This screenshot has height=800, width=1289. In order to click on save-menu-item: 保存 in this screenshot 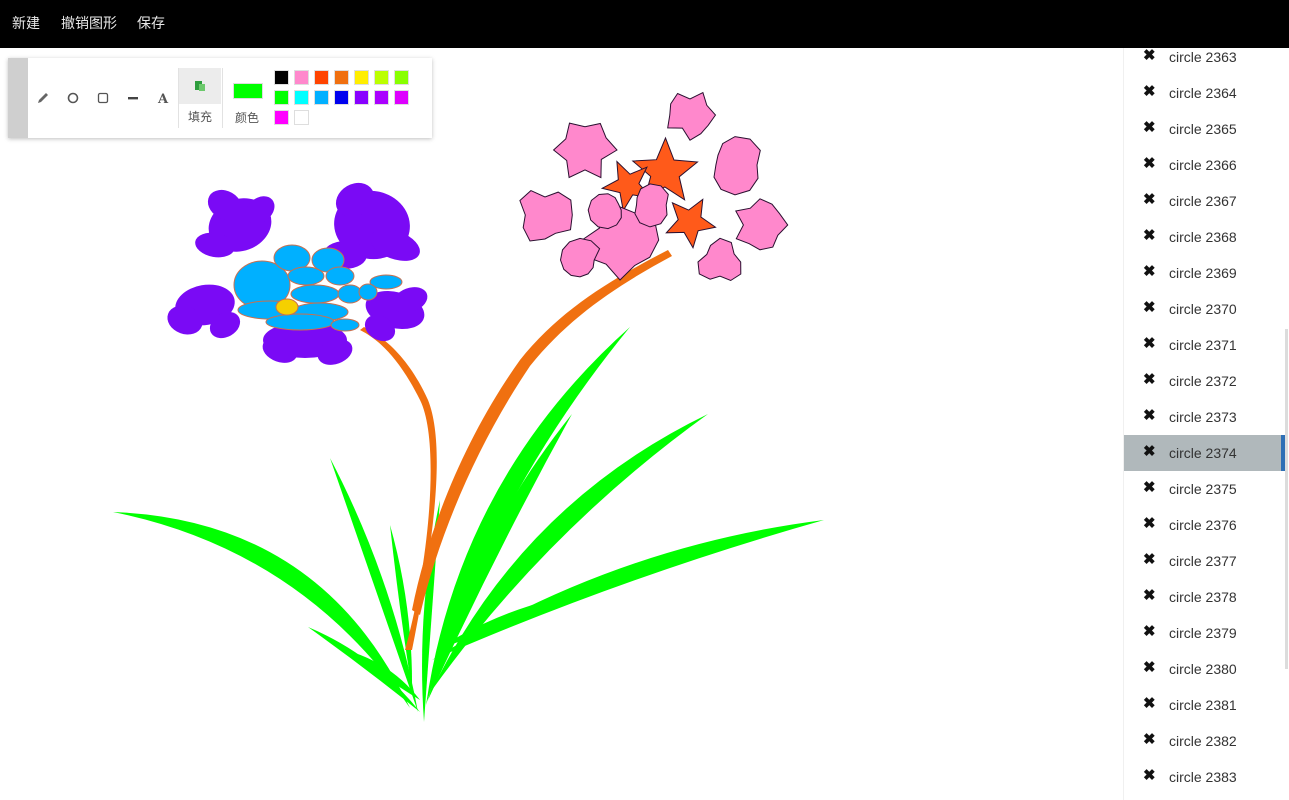, I will do `click(151, 24)`.